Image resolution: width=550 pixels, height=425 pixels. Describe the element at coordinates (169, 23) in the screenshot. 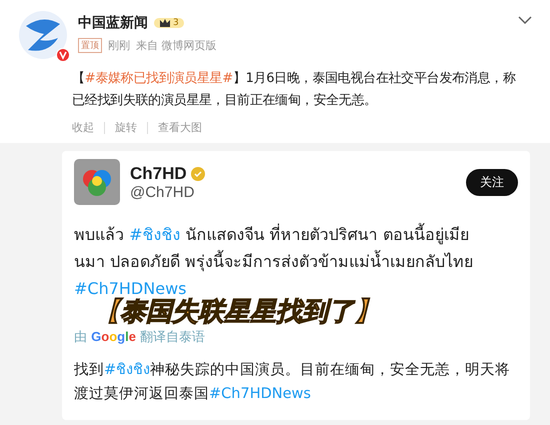

I see `crown-level-badge: 3` at that location.